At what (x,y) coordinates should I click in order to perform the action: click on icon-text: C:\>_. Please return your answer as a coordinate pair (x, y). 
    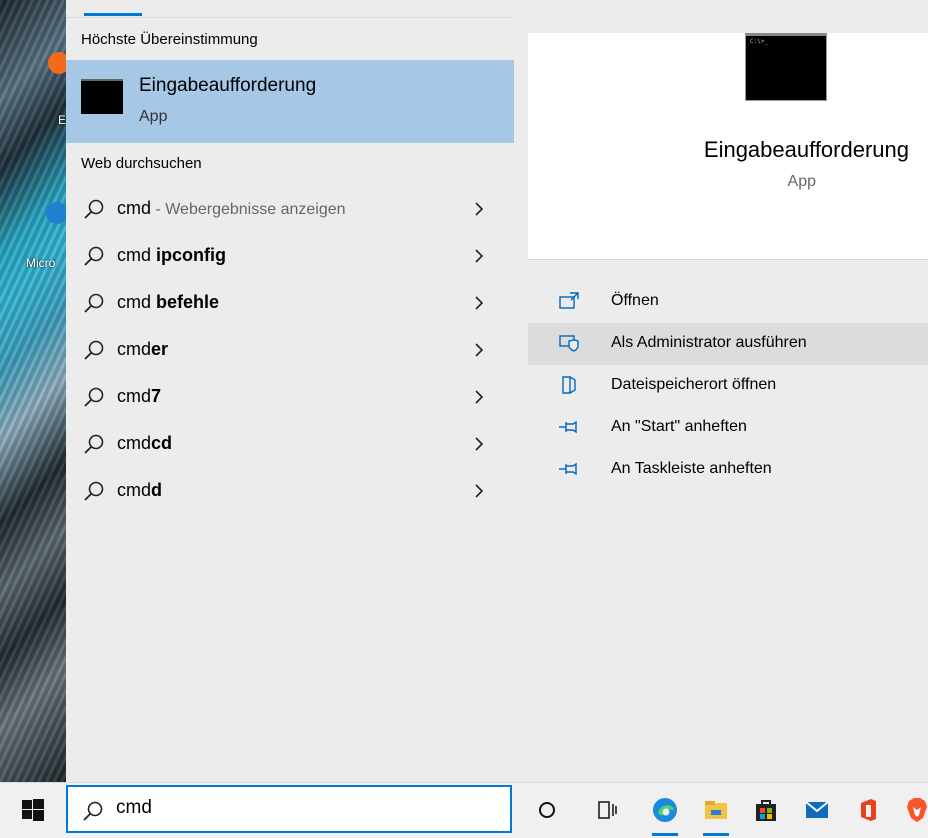
    Looking at the image, I should click on (759, 41).